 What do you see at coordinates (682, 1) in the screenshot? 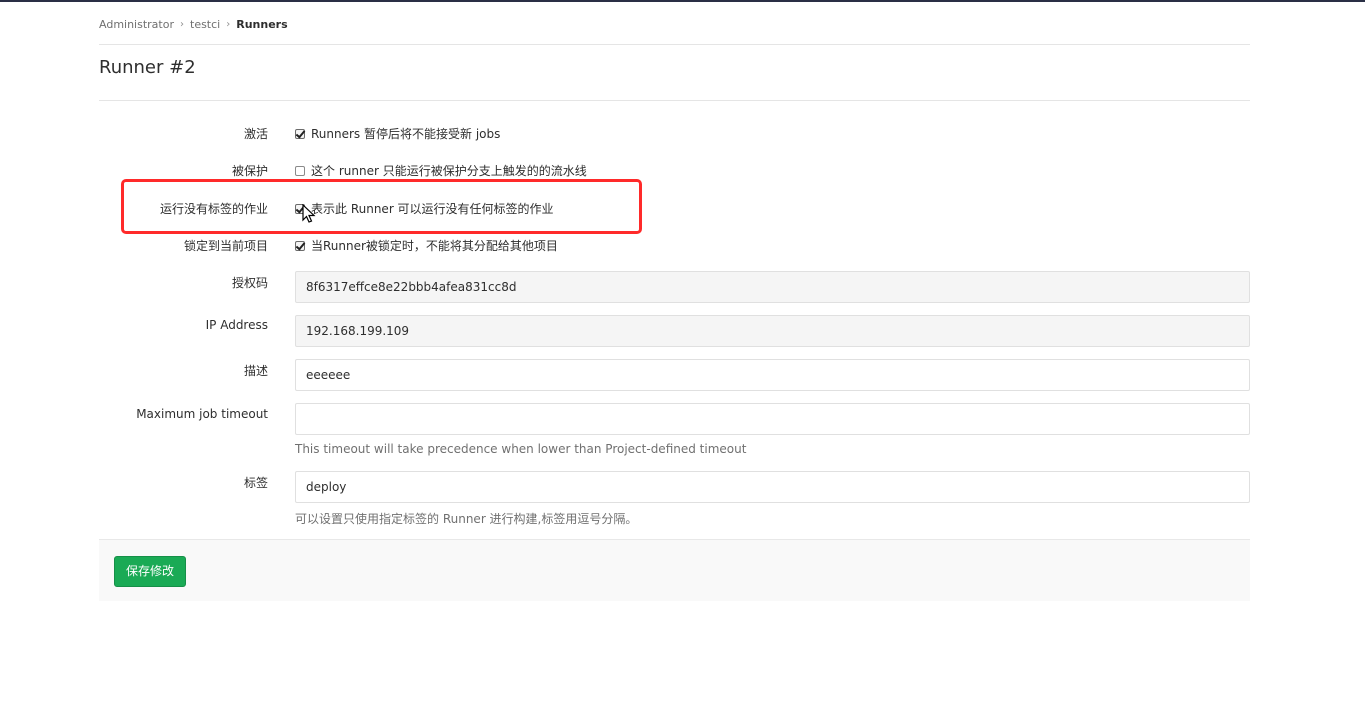
I see `top-nav-edge` at bounding box center [682, 1].